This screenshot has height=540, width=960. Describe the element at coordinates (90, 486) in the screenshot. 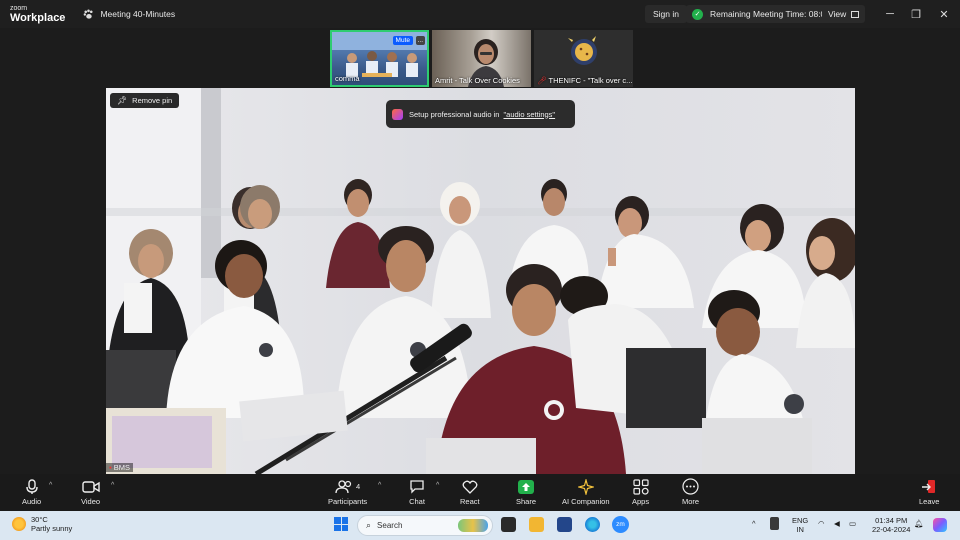

I see `video-camera-icon` at that location.